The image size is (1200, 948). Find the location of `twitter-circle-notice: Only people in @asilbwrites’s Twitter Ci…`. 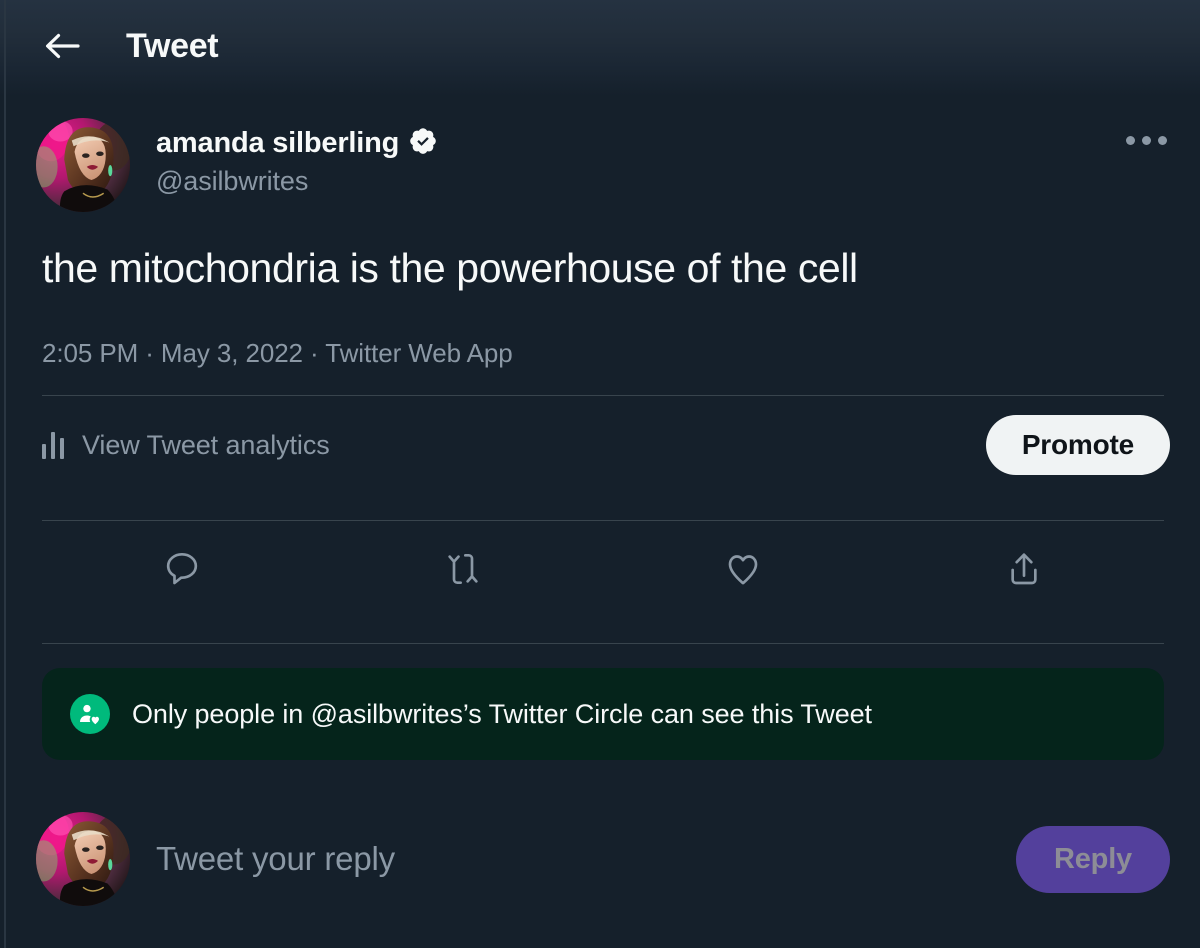

twitter-circle-notice: Only people in @asilbwrites’s Twitter Ci… is located at coordinates (603, 714).